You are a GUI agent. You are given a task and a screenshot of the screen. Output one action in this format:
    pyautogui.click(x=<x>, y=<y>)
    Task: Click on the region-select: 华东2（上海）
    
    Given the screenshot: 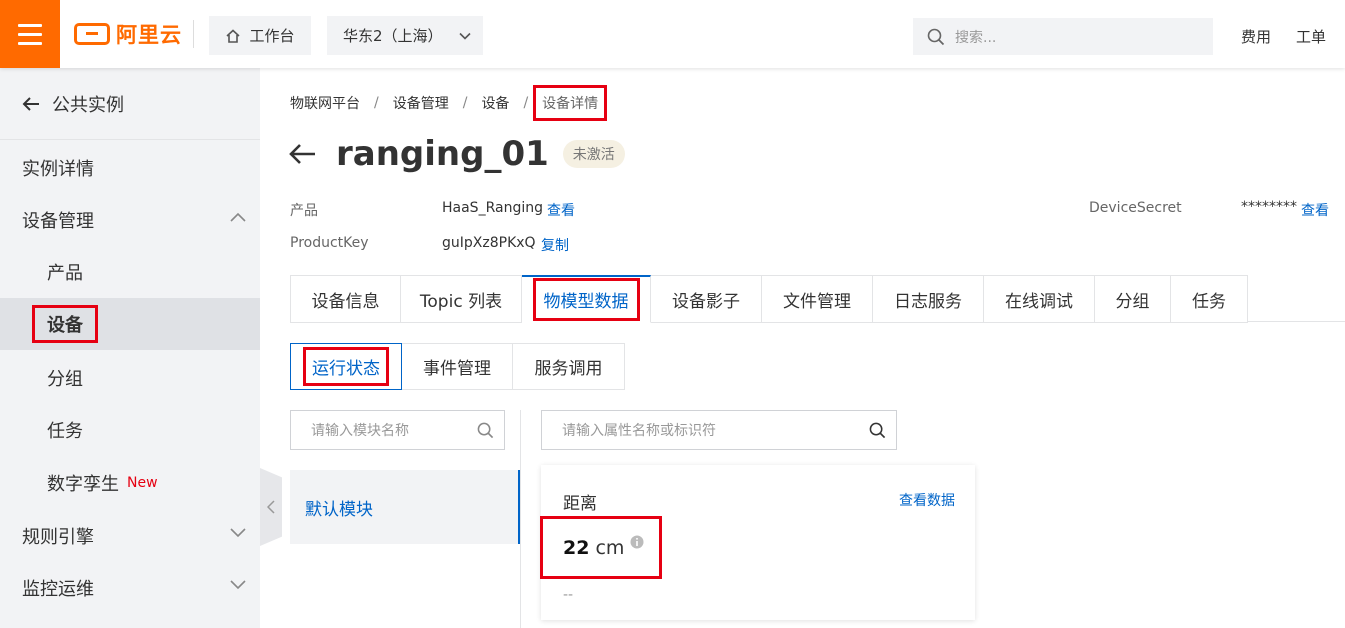 What is the action you would take?
    pyautogui.click(x=405, y=35)
    